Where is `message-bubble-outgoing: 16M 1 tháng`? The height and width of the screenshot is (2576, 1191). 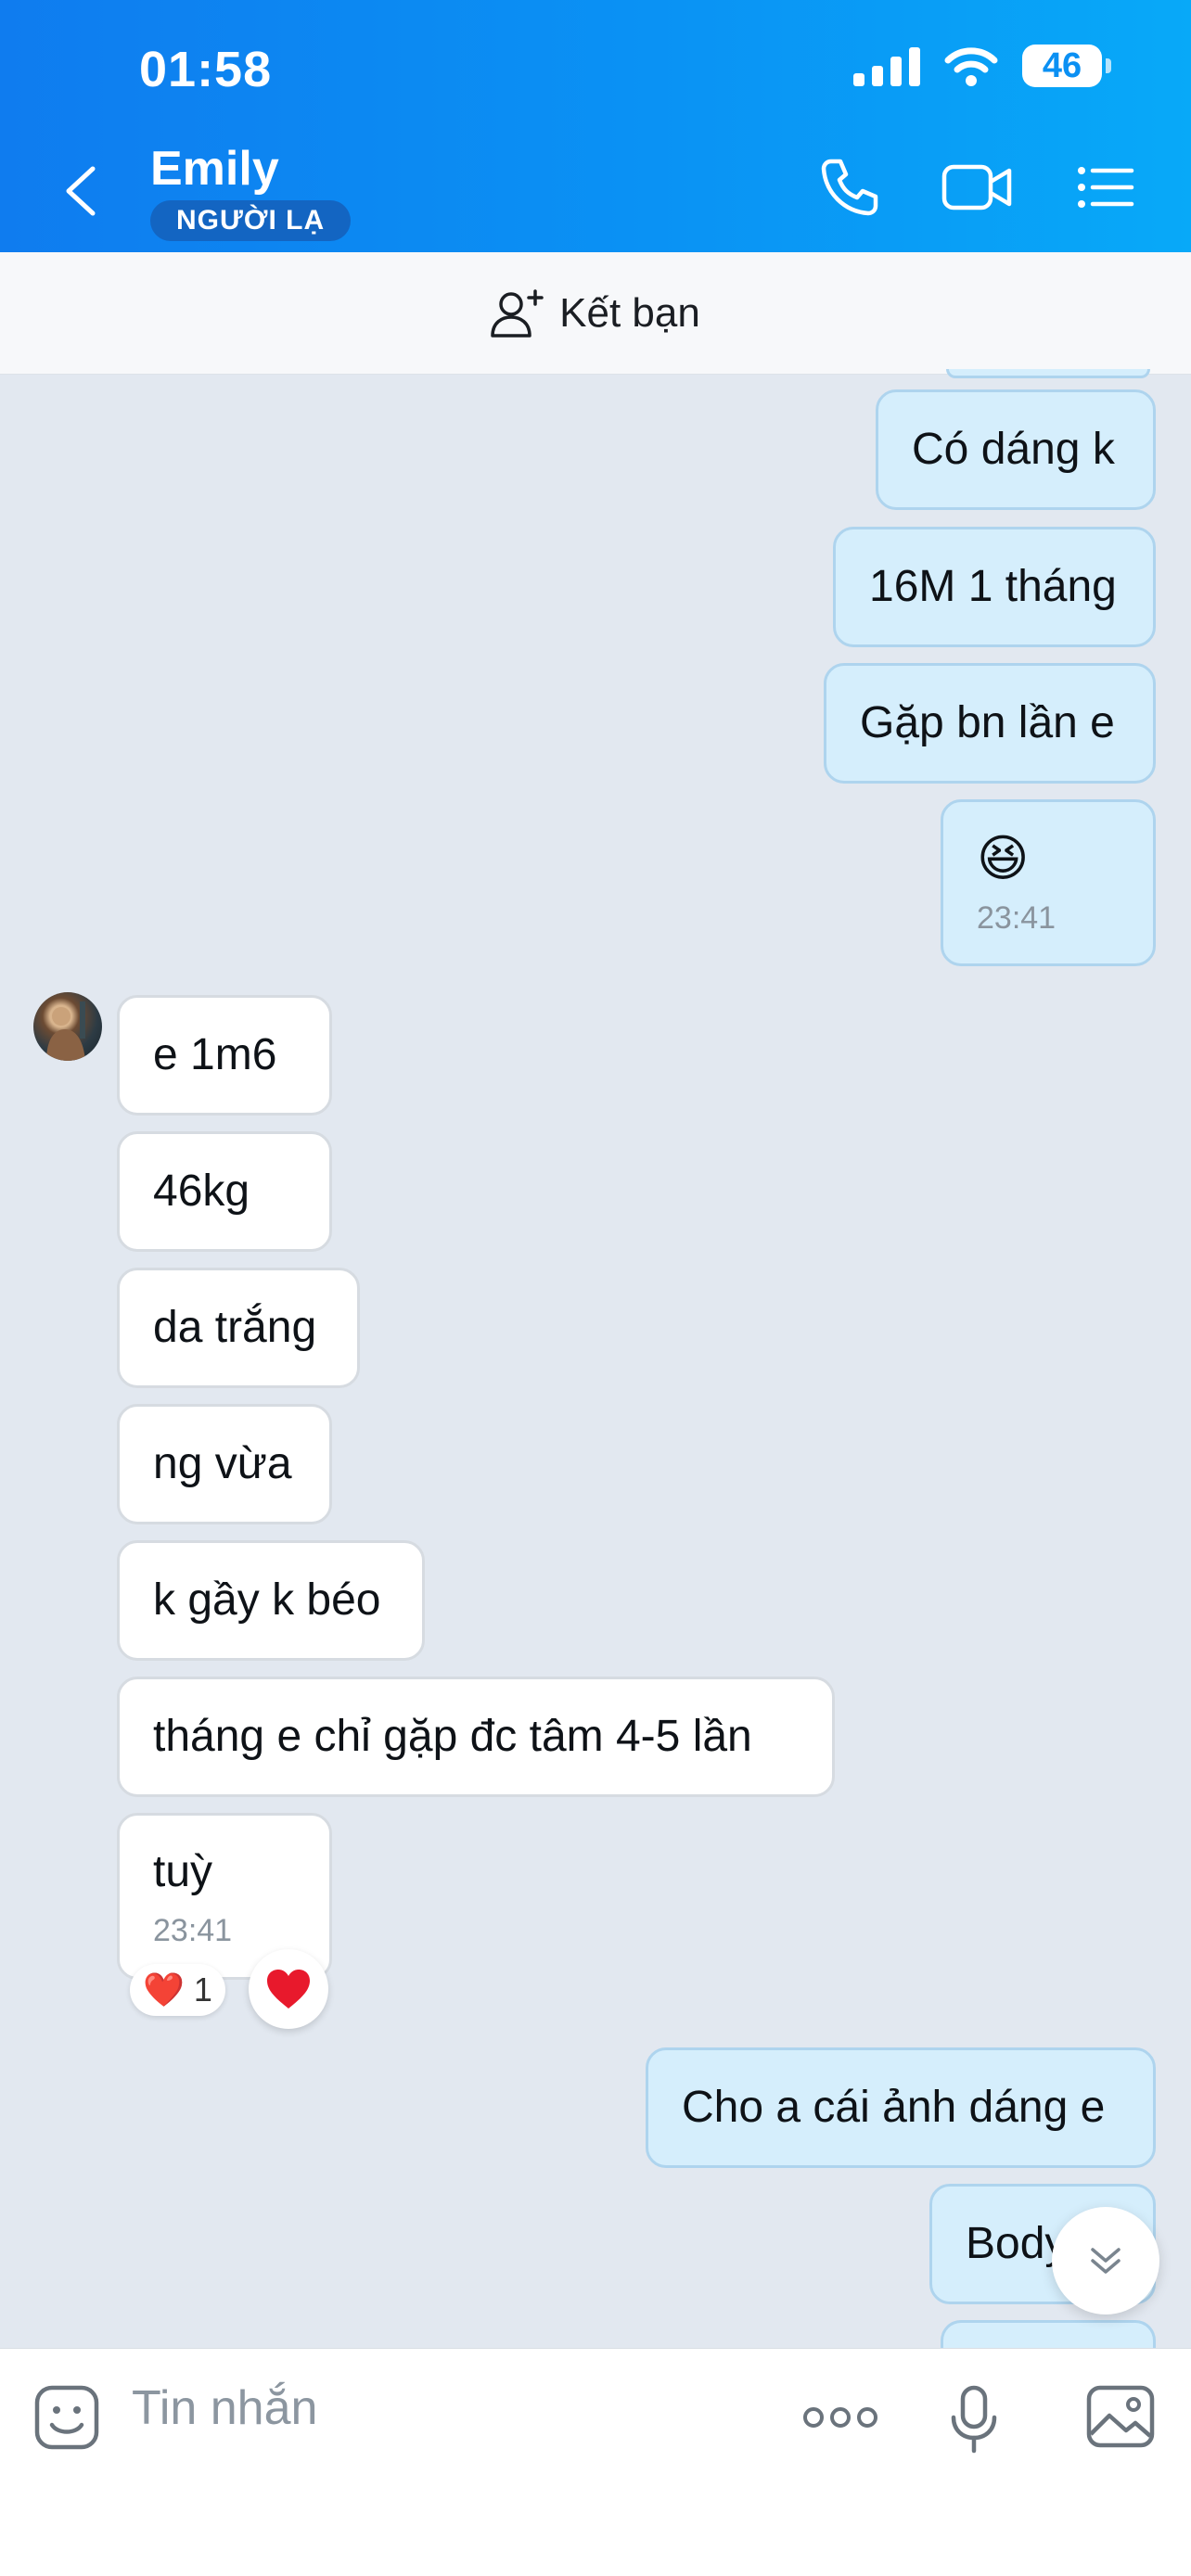 message-bubble-outgoing: 16M 1 tháng is located at coordinates (995, 587).